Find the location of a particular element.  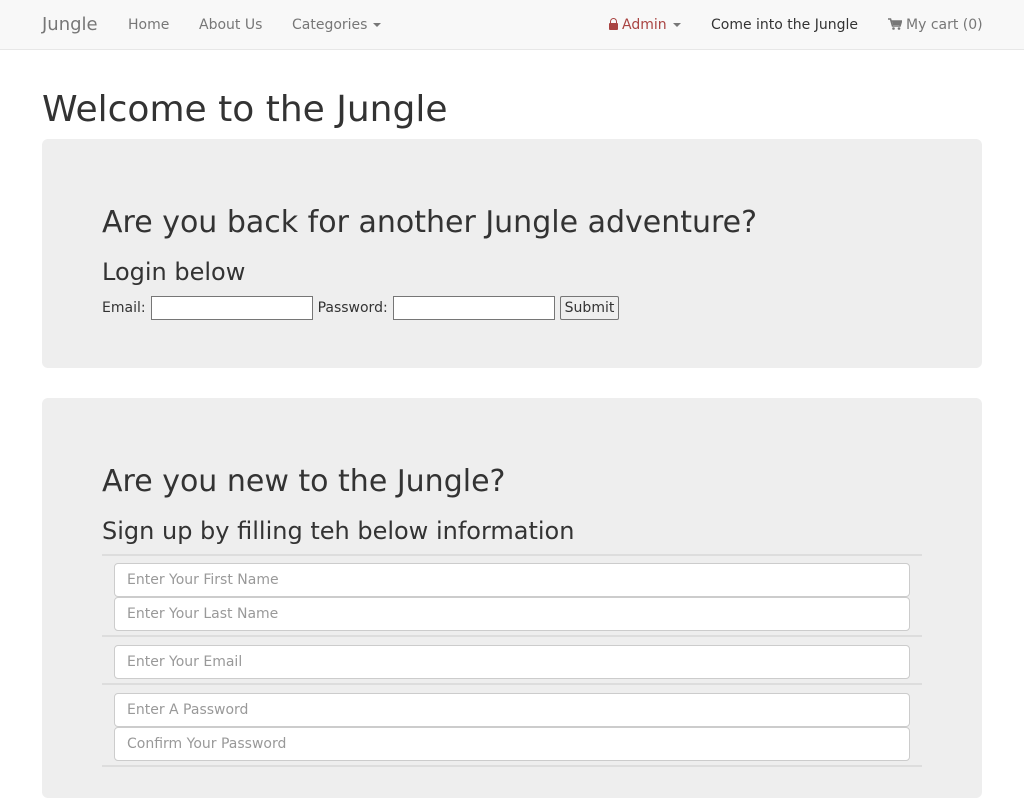

nav-cart-link: My cart (0) is located at coordinates (935, 25).